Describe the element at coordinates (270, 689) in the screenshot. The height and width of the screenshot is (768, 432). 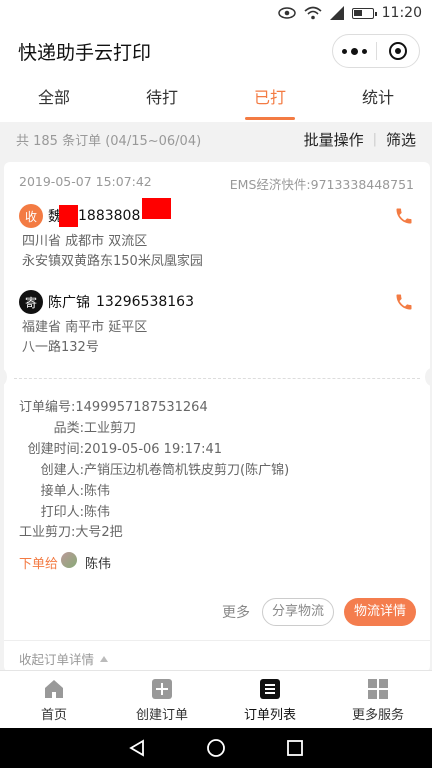
I see `list-icon` at that location.